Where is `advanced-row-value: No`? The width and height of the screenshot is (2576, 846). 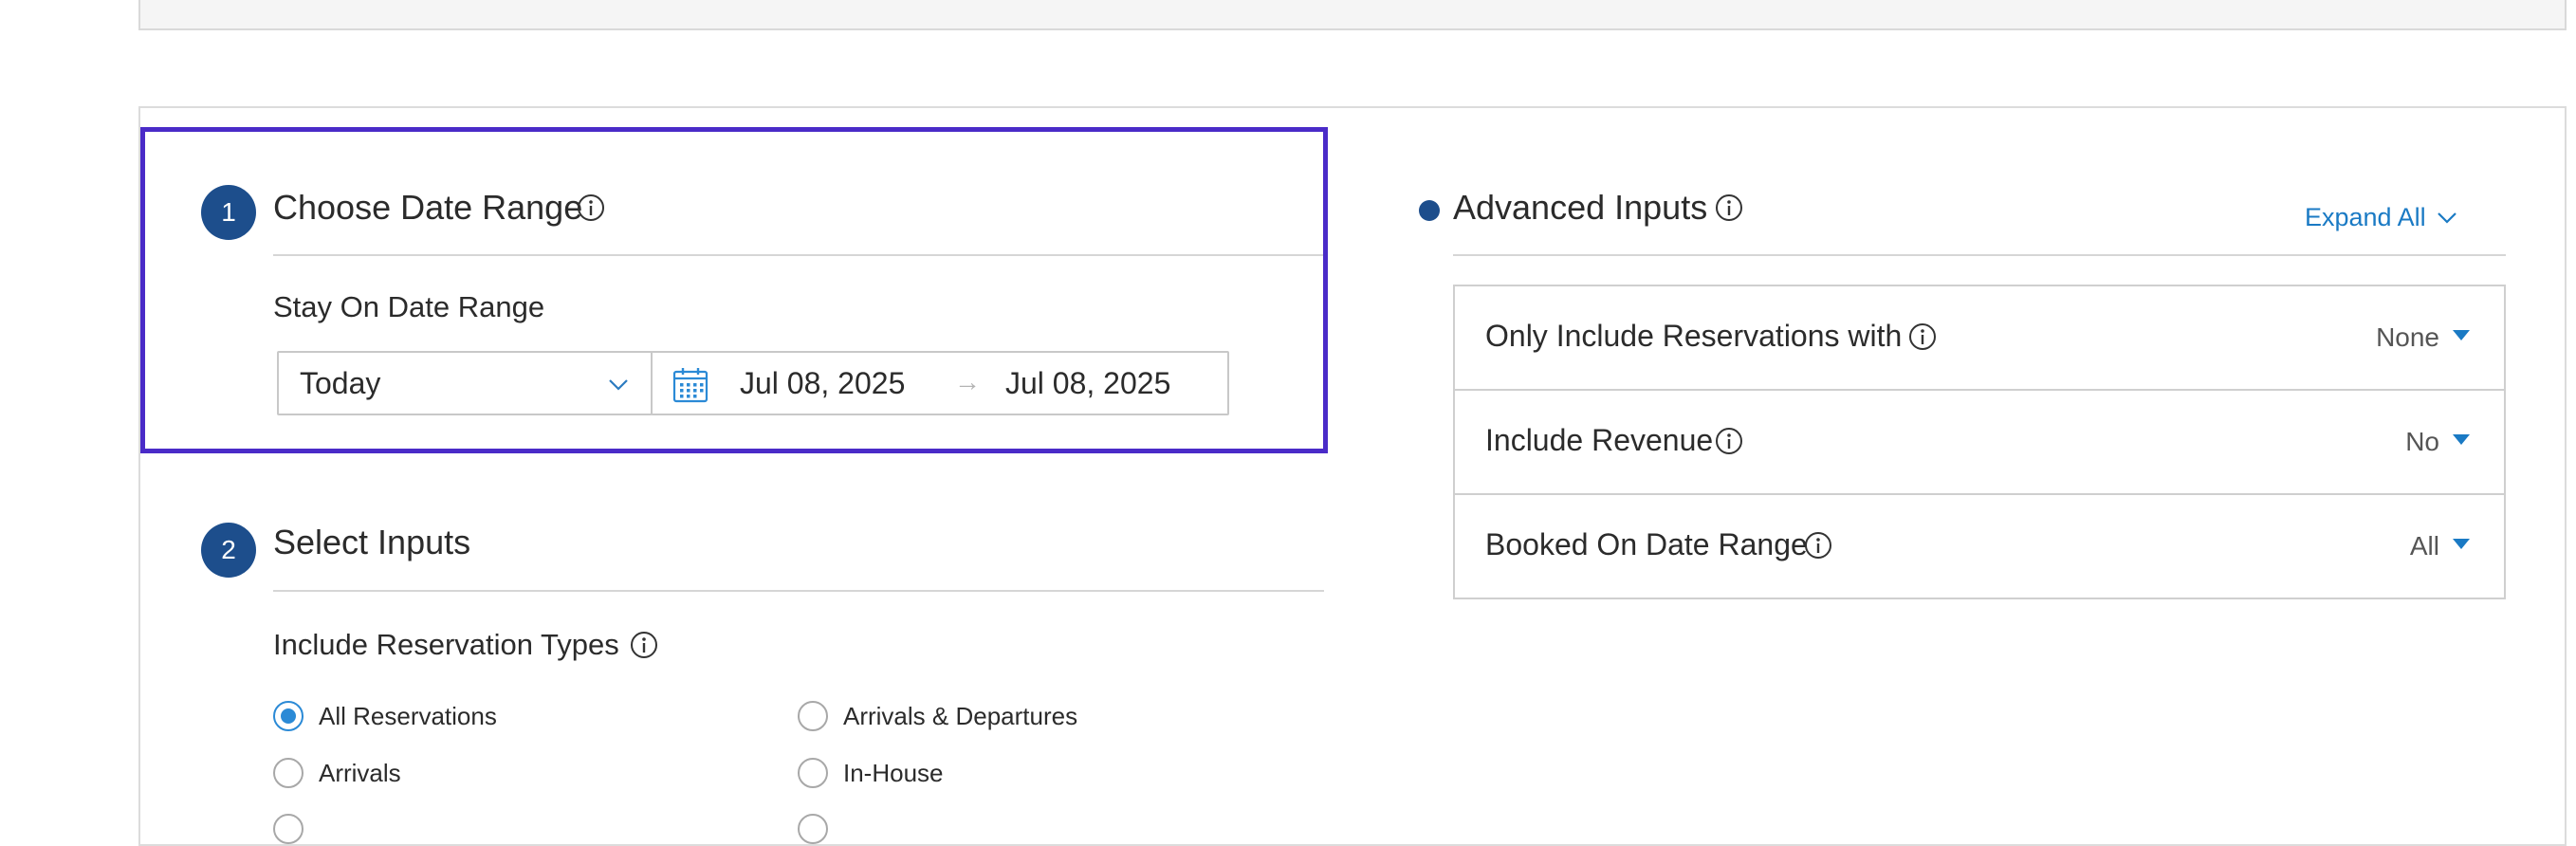 advanced-row-value: No is located at coordinates (2422, 442).